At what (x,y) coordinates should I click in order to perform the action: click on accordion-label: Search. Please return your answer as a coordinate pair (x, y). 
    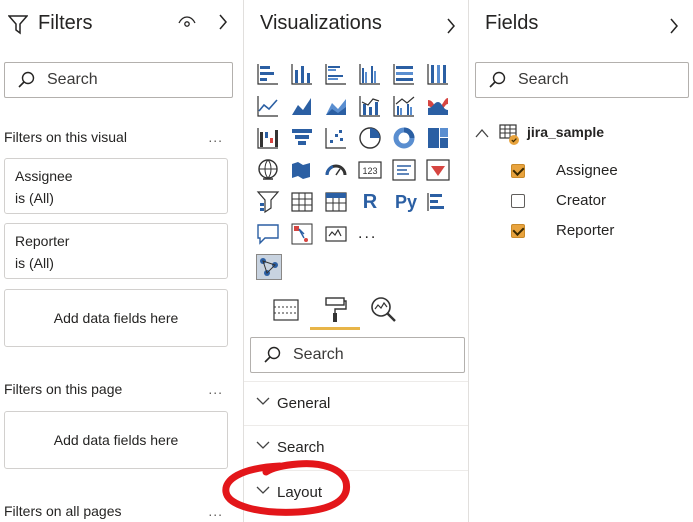
    Looking at the image, I should click on (301, 447).